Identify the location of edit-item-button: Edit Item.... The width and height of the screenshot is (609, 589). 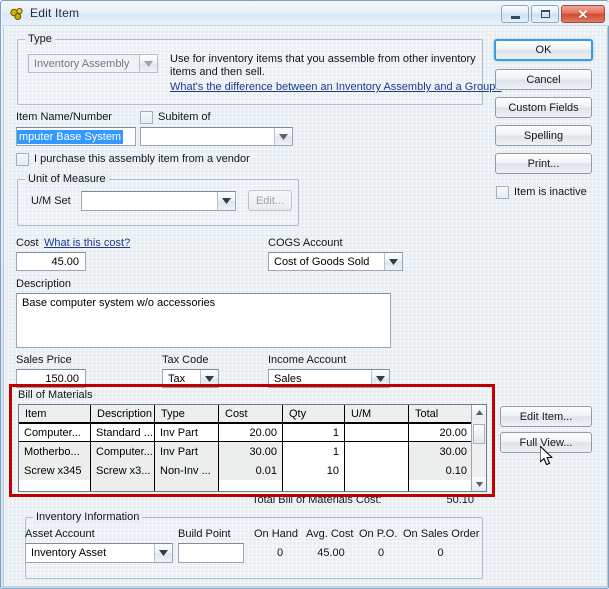
(546, 416).